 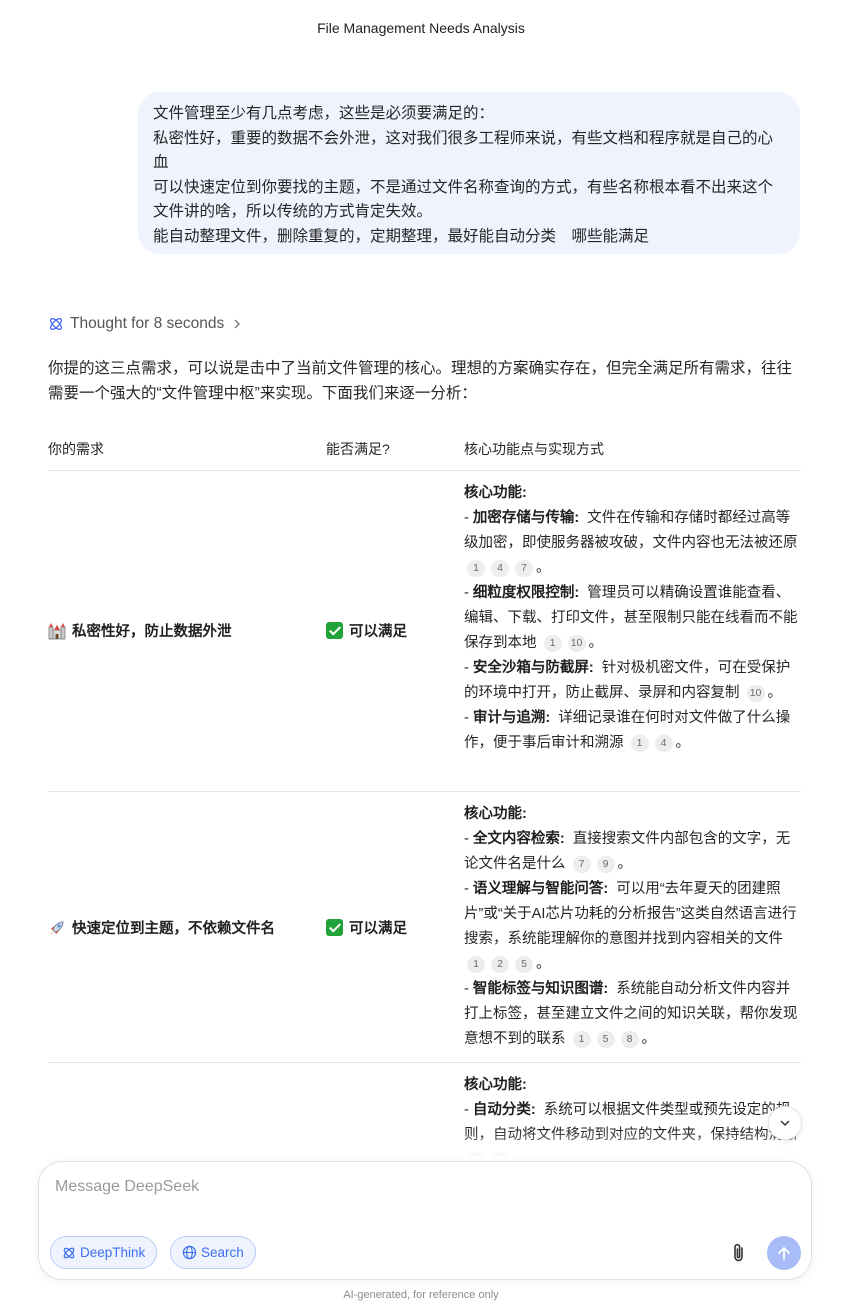 I want to click on feature-title: 细粒度权限控制:, so click(x=526, y=593).